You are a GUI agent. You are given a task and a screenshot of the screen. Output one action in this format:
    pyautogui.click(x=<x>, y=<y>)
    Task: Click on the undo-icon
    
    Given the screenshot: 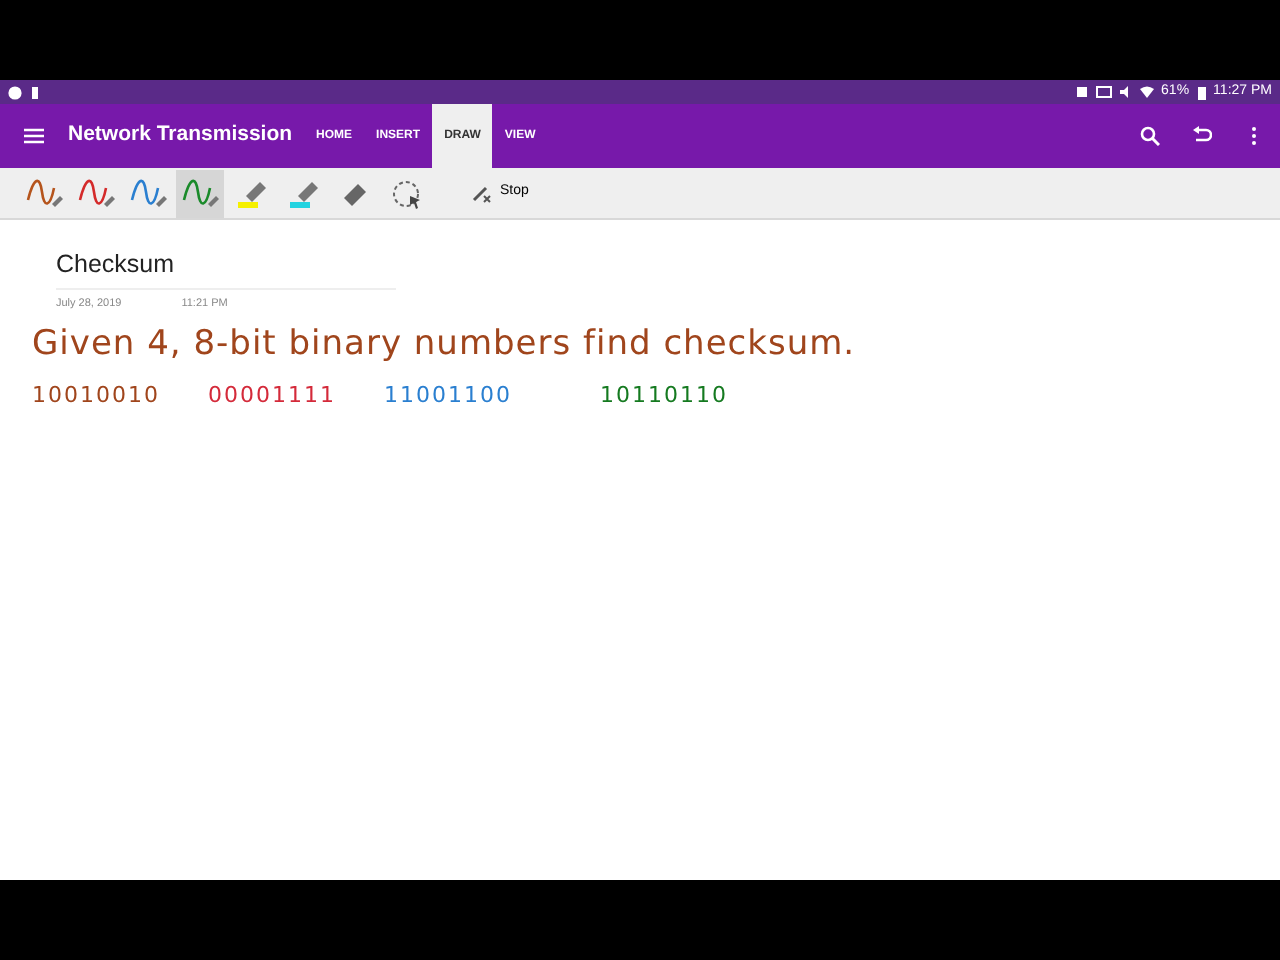 What is the action you would take?
    pyautogui.click(x=1202, y=136)
    